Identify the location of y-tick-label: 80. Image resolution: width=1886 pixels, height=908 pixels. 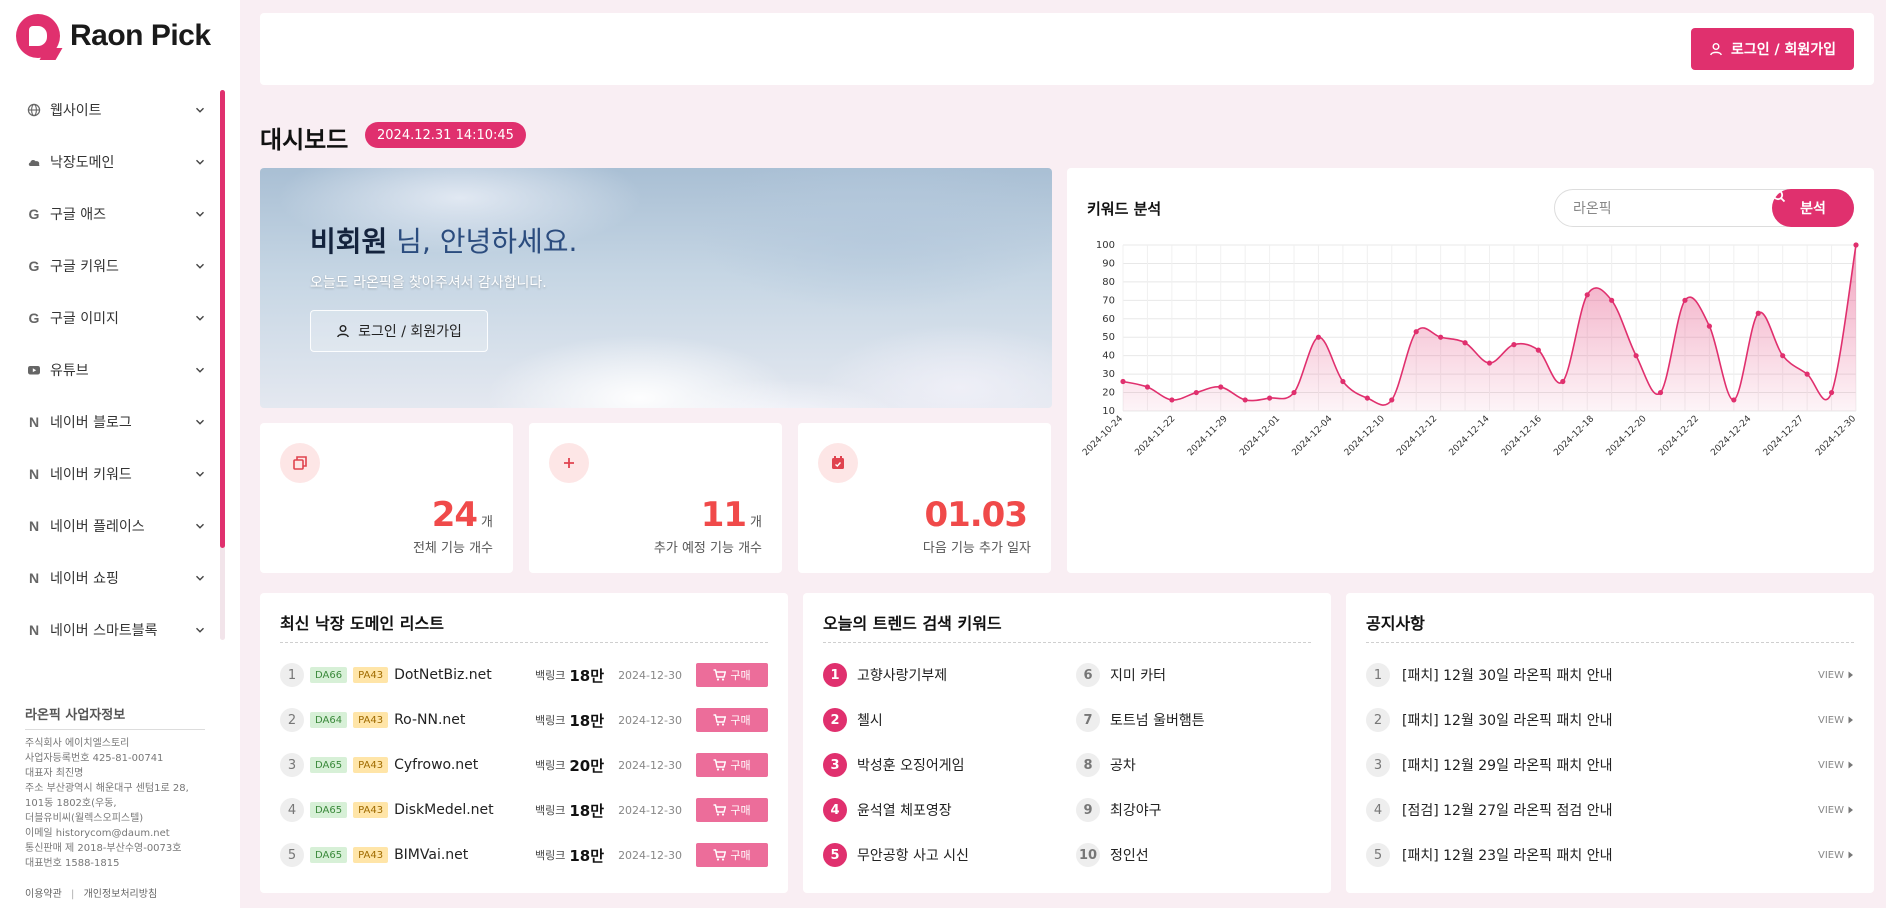
(1108, 282).